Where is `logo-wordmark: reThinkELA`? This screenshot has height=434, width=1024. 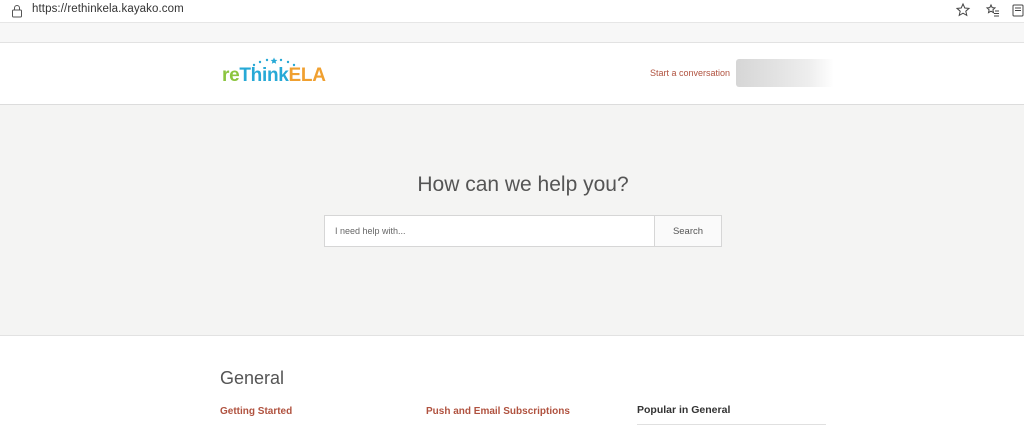 logo-wordmark: reThinkELA is located at coordinates (274, 76).